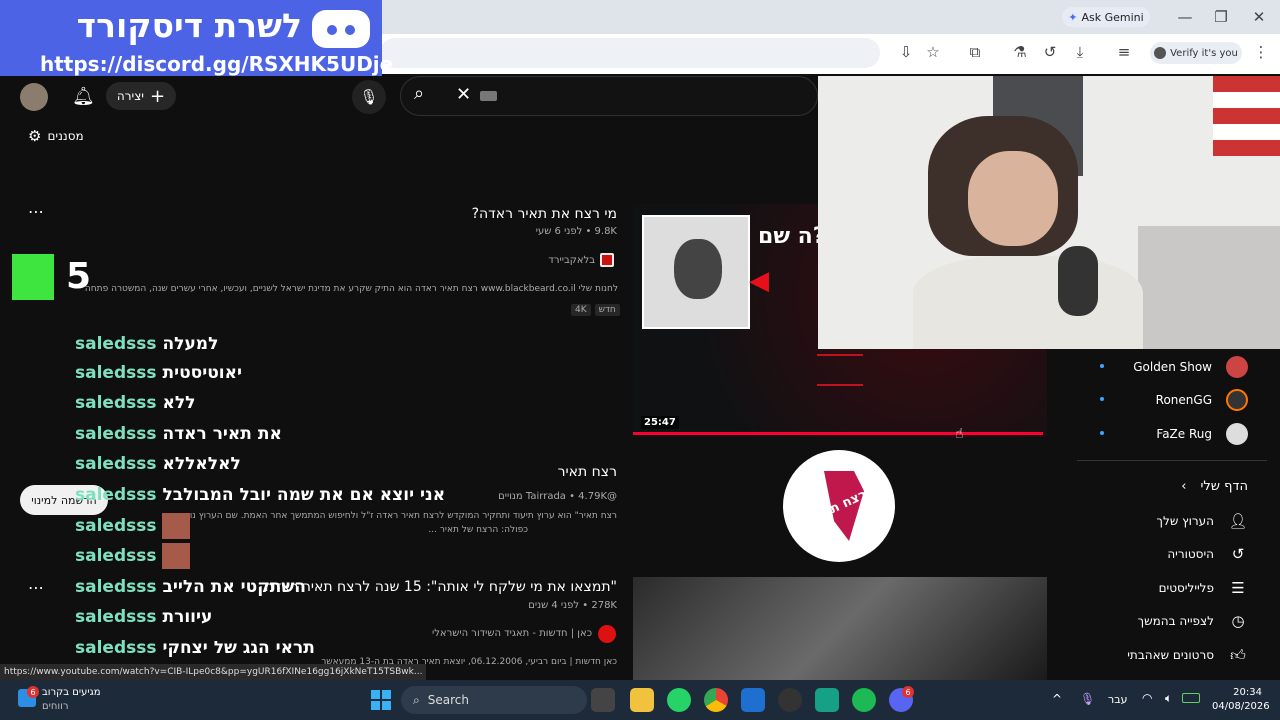 This screenshot has height=720, width=1280. Describe the element at coordinates (1172, 460) in the screenshot. I see `sidebar-divider` at that location.